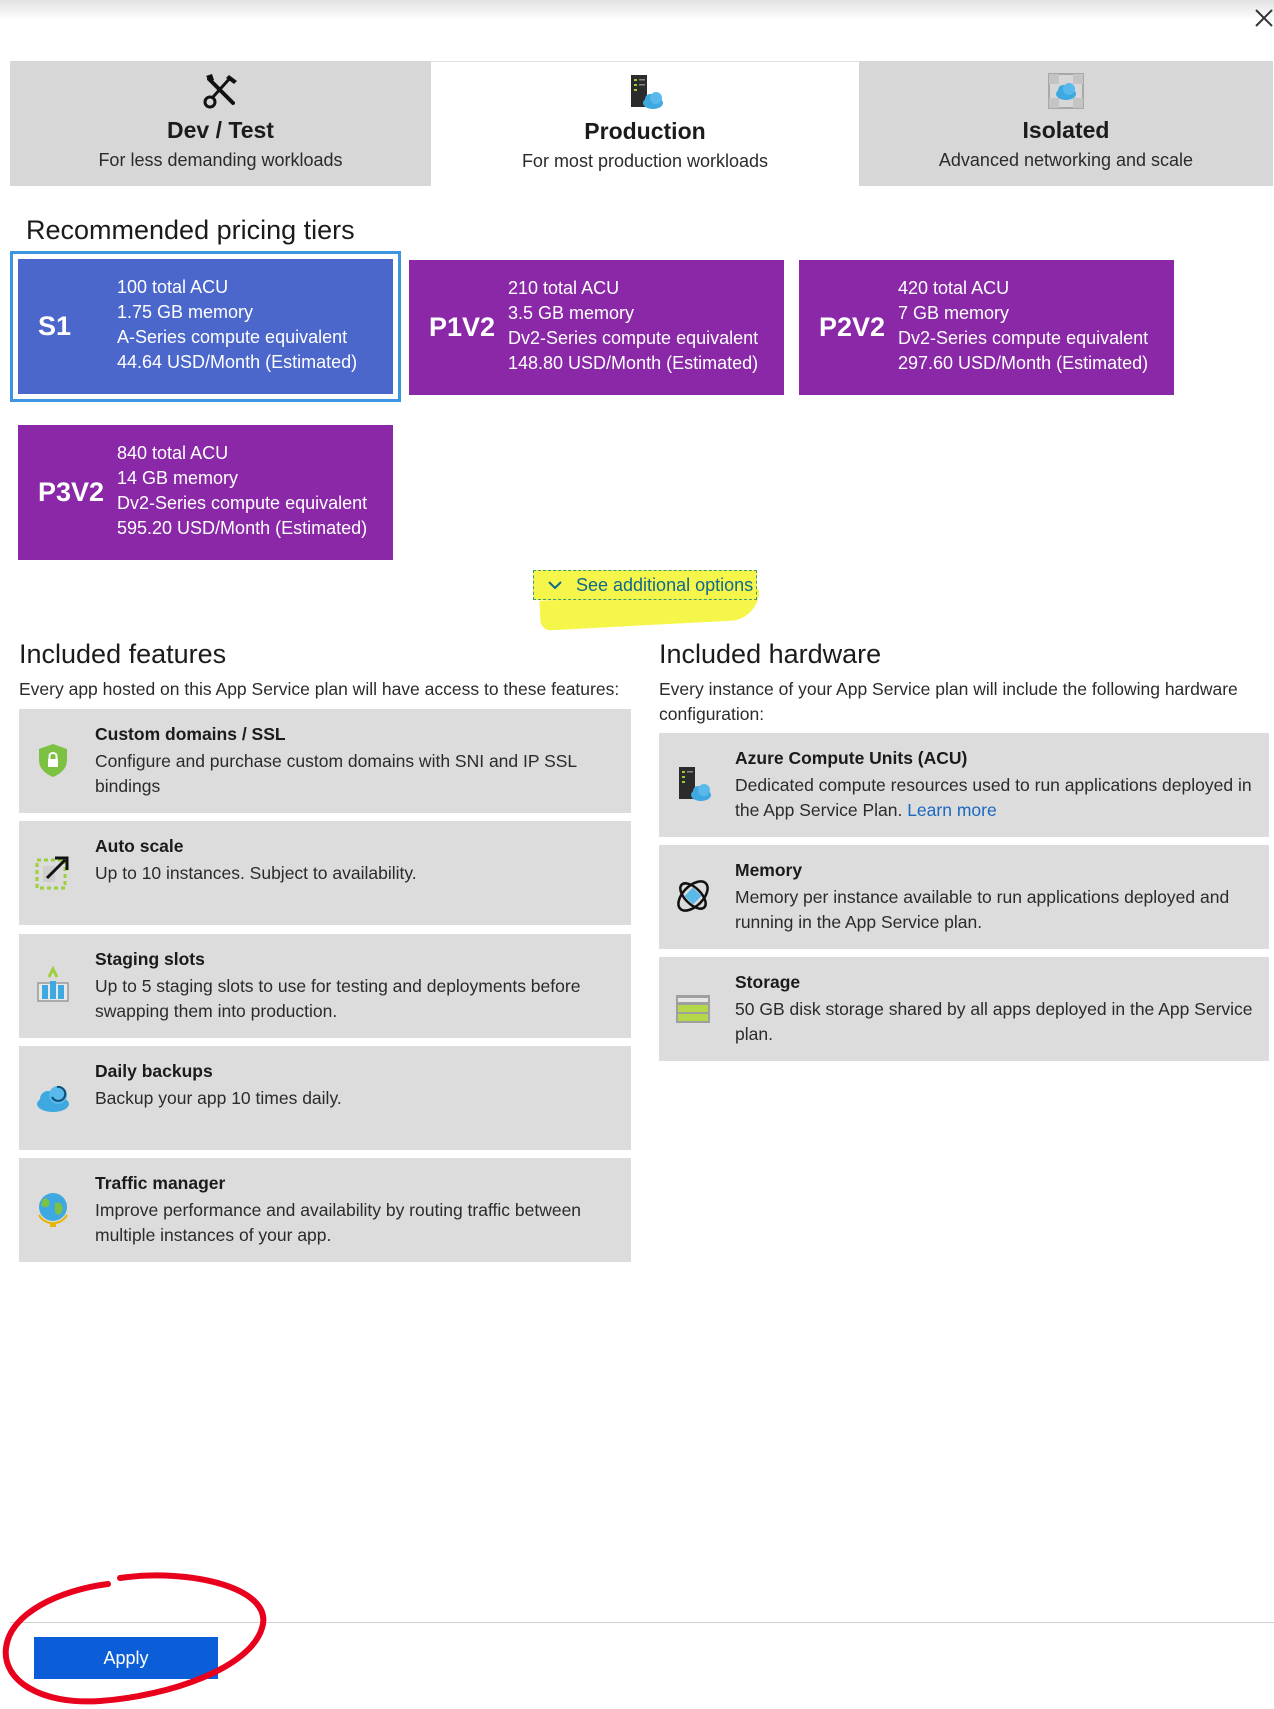 This screenshot has width=1274, height=1709. I want to click on feature-description: Backup your app 10 times daily., so click(218, 1098).